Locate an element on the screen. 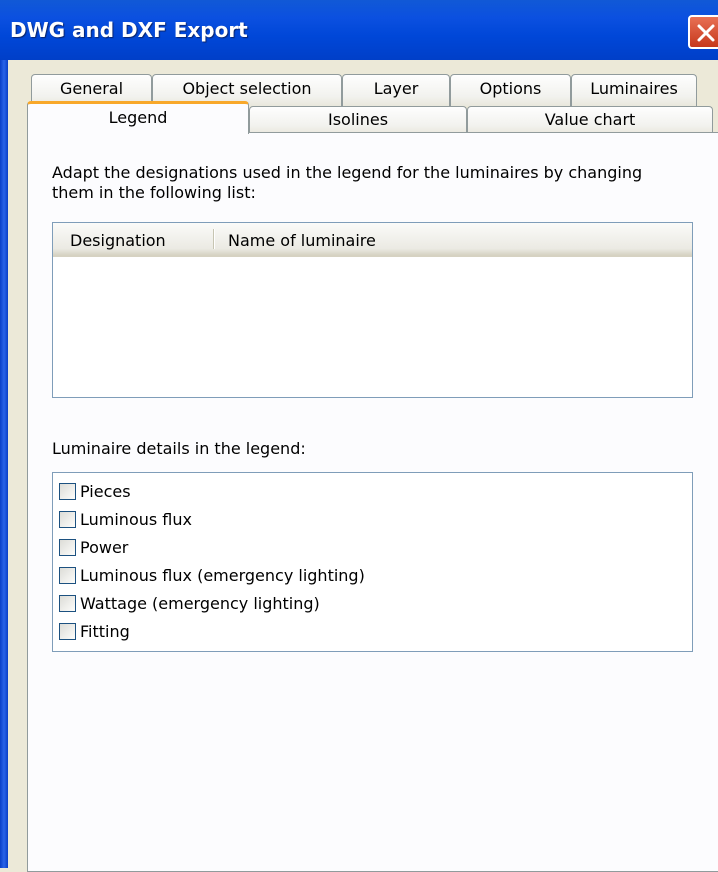 The width and height of the screenshot is (718, 872). tab-options: Options is located at coordinates (510, 90).